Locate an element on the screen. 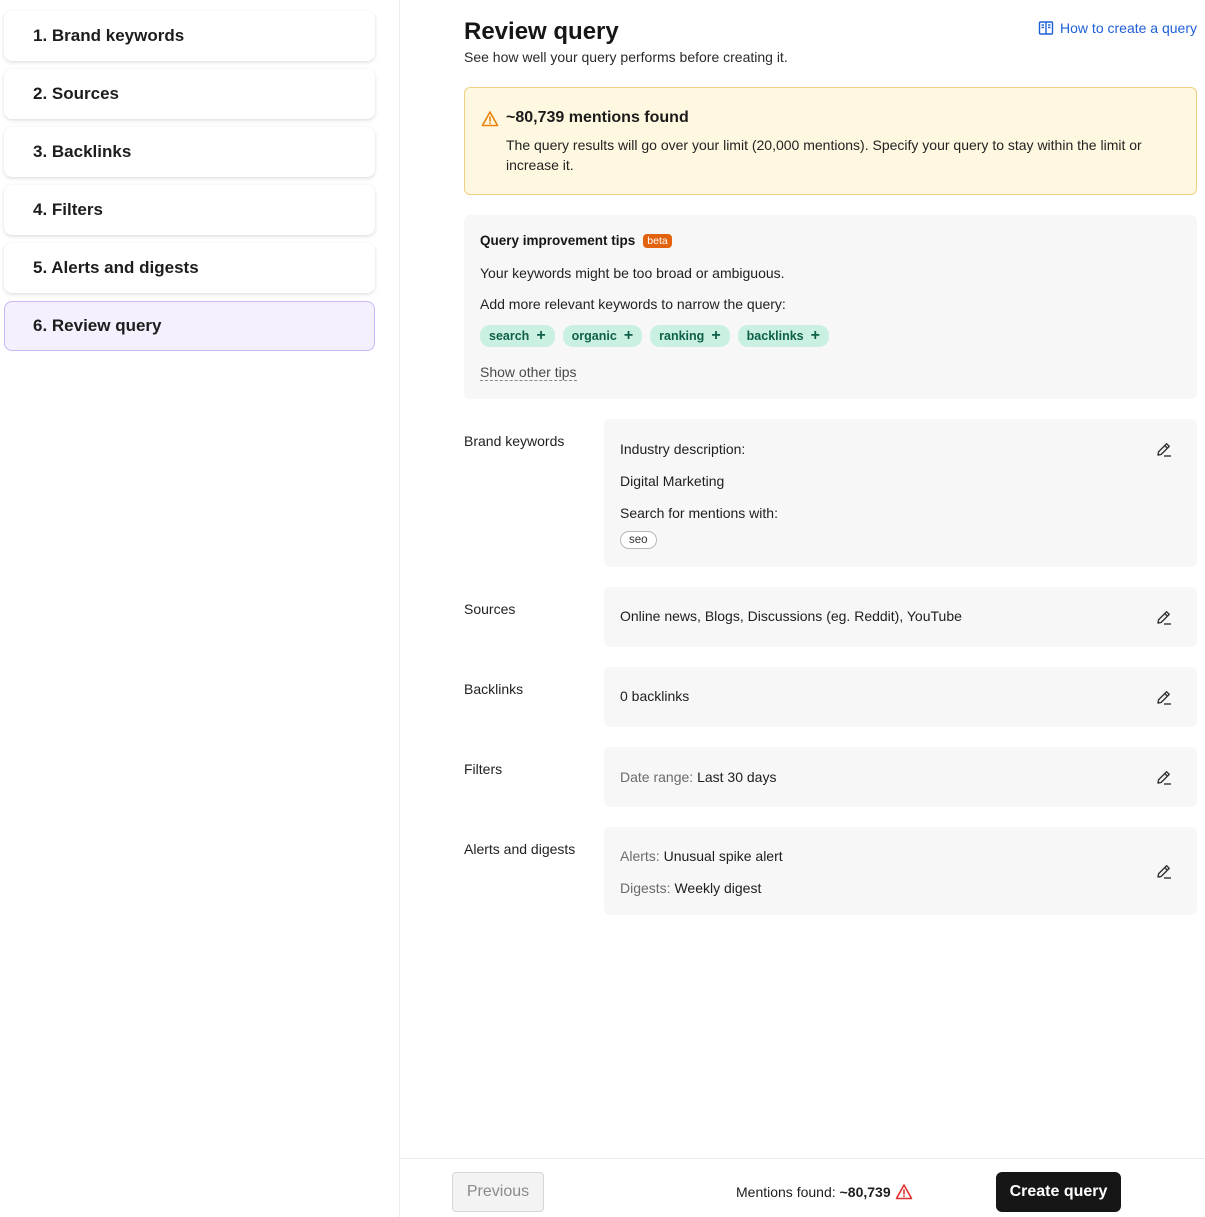 This screenshot has width=1205, height=1217. create-query-button: Create query is located at coordinates (1058, 1192).